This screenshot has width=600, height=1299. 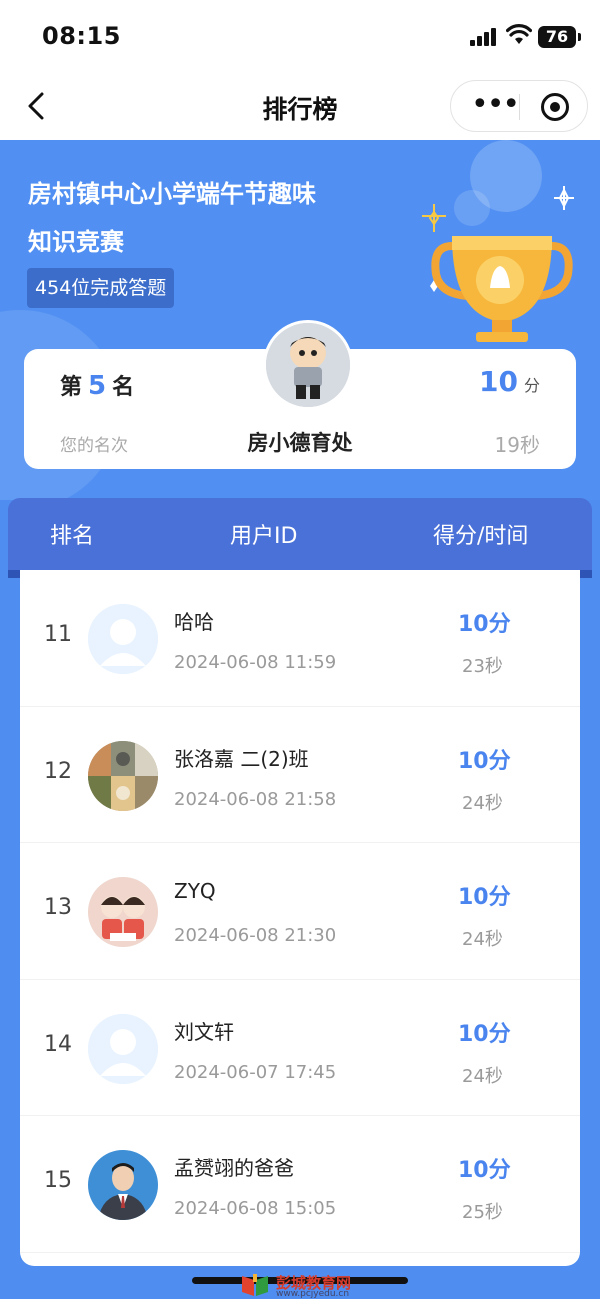 I want to click on capsule-divider, so click(x=519, y=107).